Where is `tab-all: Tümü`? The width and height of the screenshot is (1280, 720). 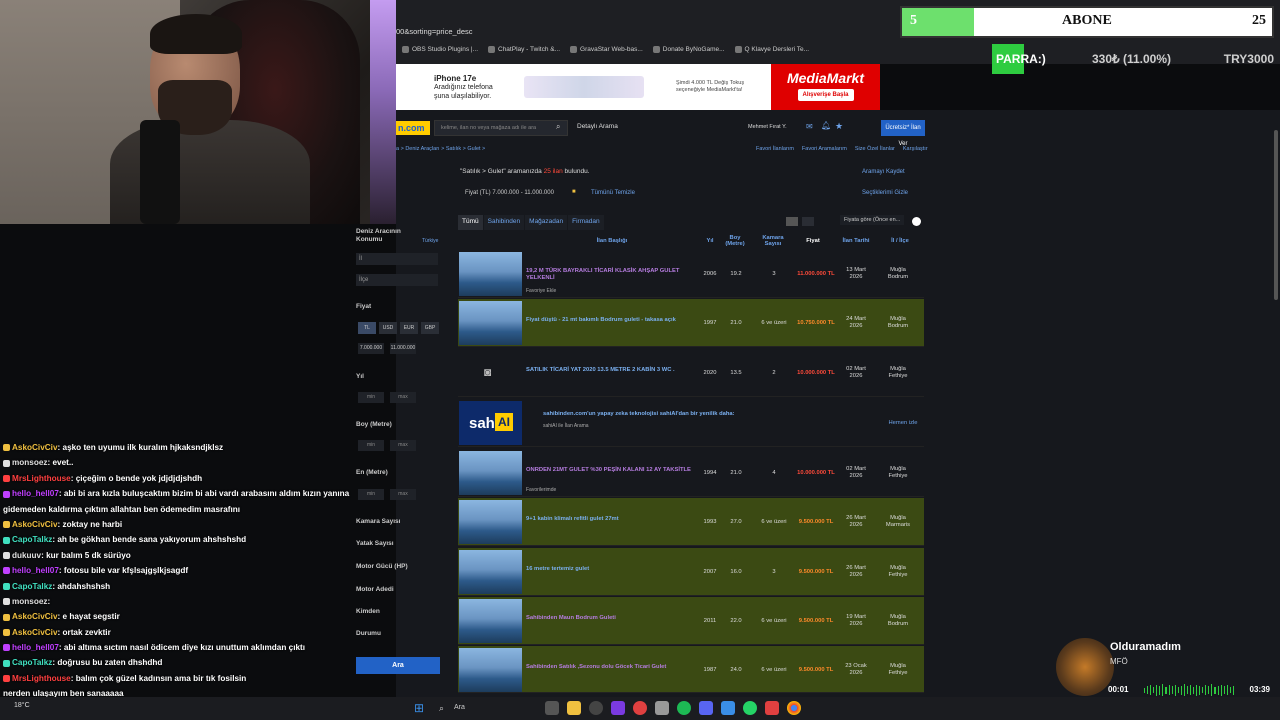 tab-all: Tümü is located at coordinates (470, 222).